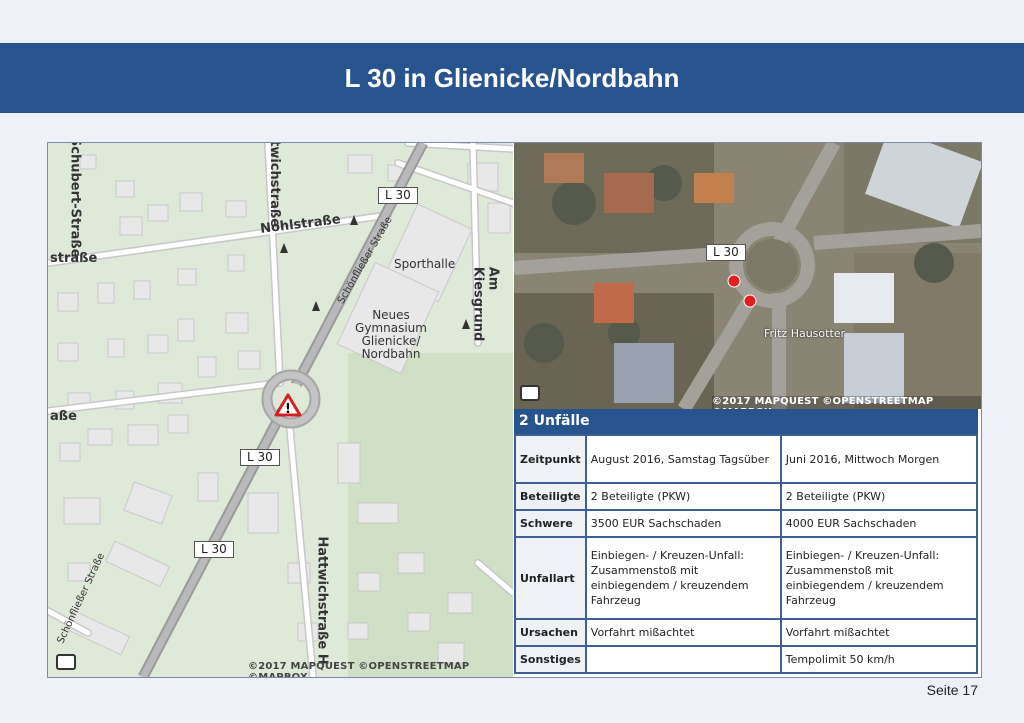  What do you see at coordinates (879, 459) in the screenshot?
I see `cell-accident-2: Juni 2016, Mittwoch Morgen` at bounding box center [879, 459].